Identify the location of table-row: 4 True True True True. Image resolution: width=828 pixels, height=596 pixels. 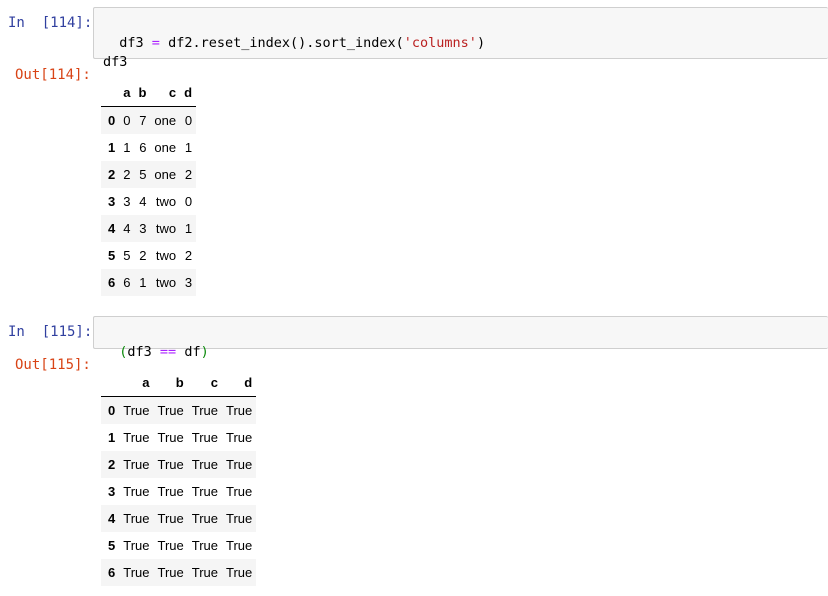
(179, 518).